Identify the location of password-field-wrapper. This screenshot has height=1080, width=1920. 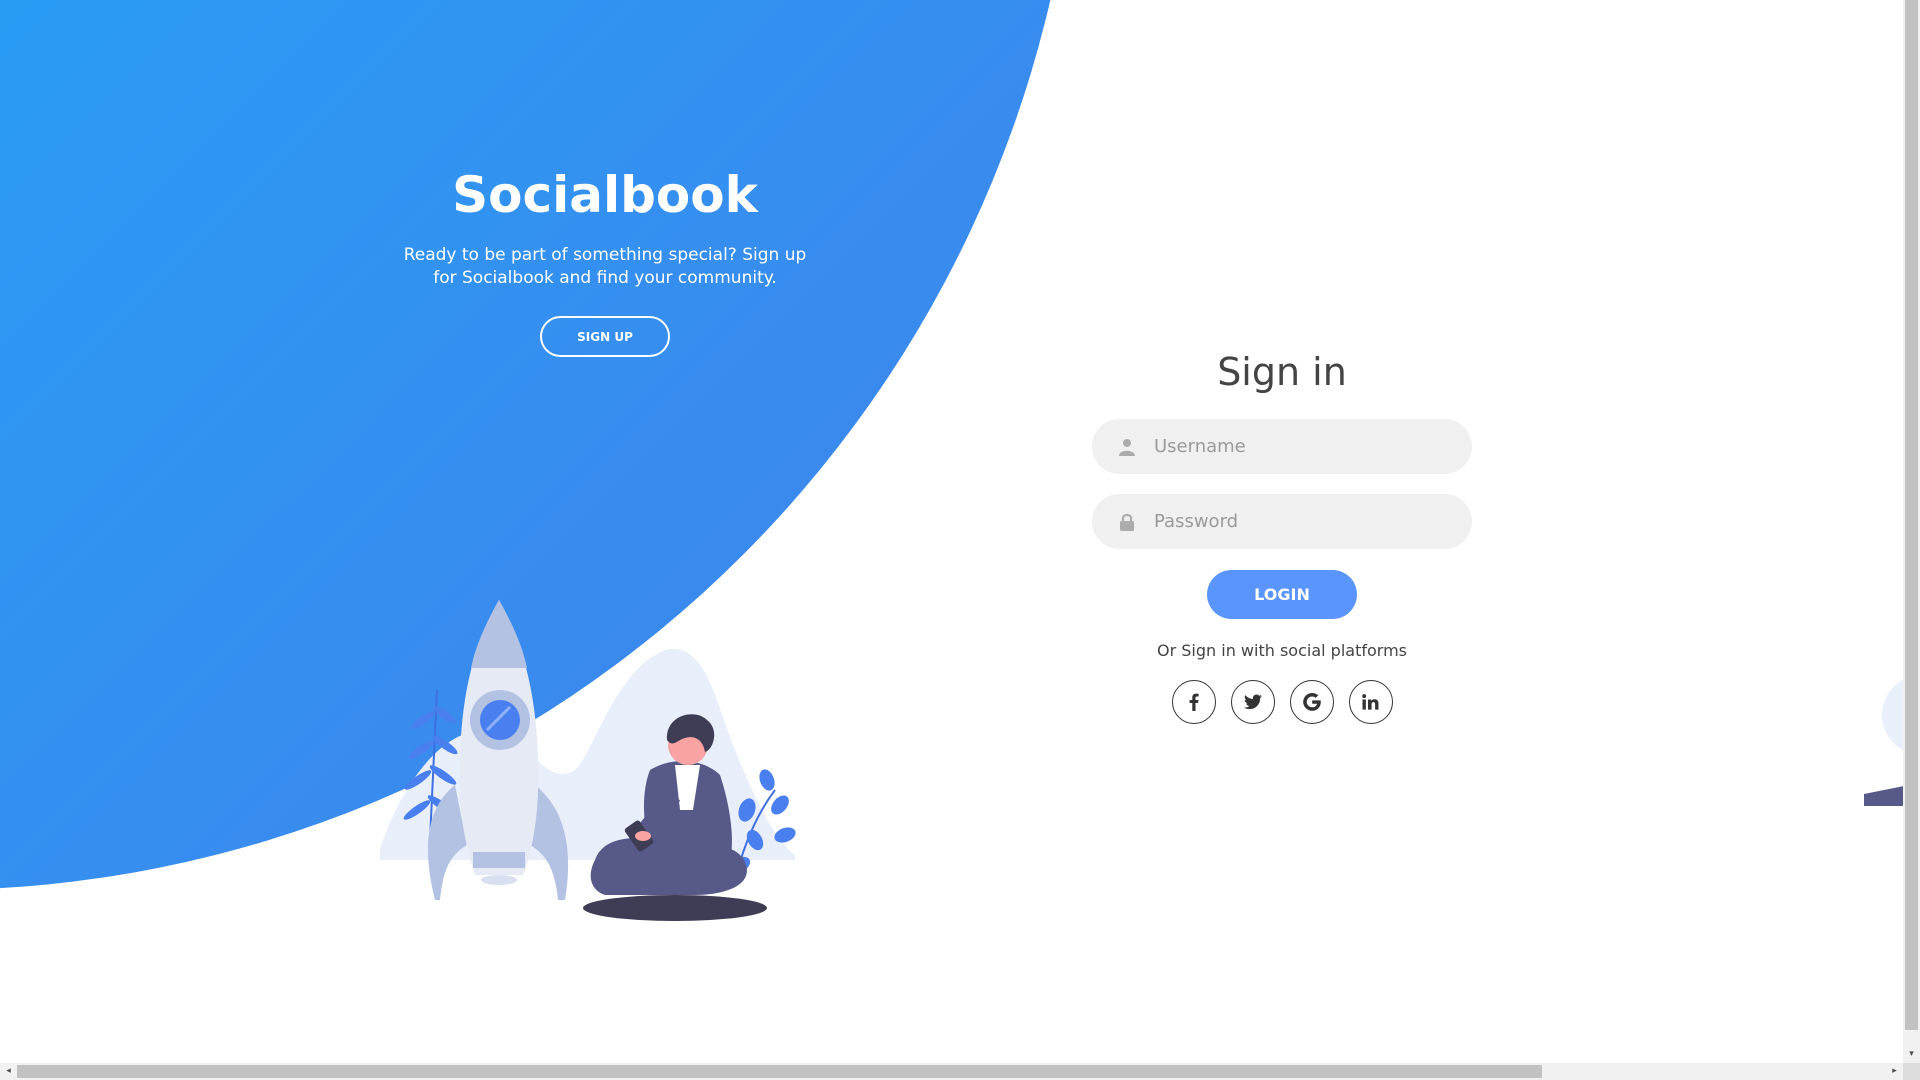
(1282, 521).